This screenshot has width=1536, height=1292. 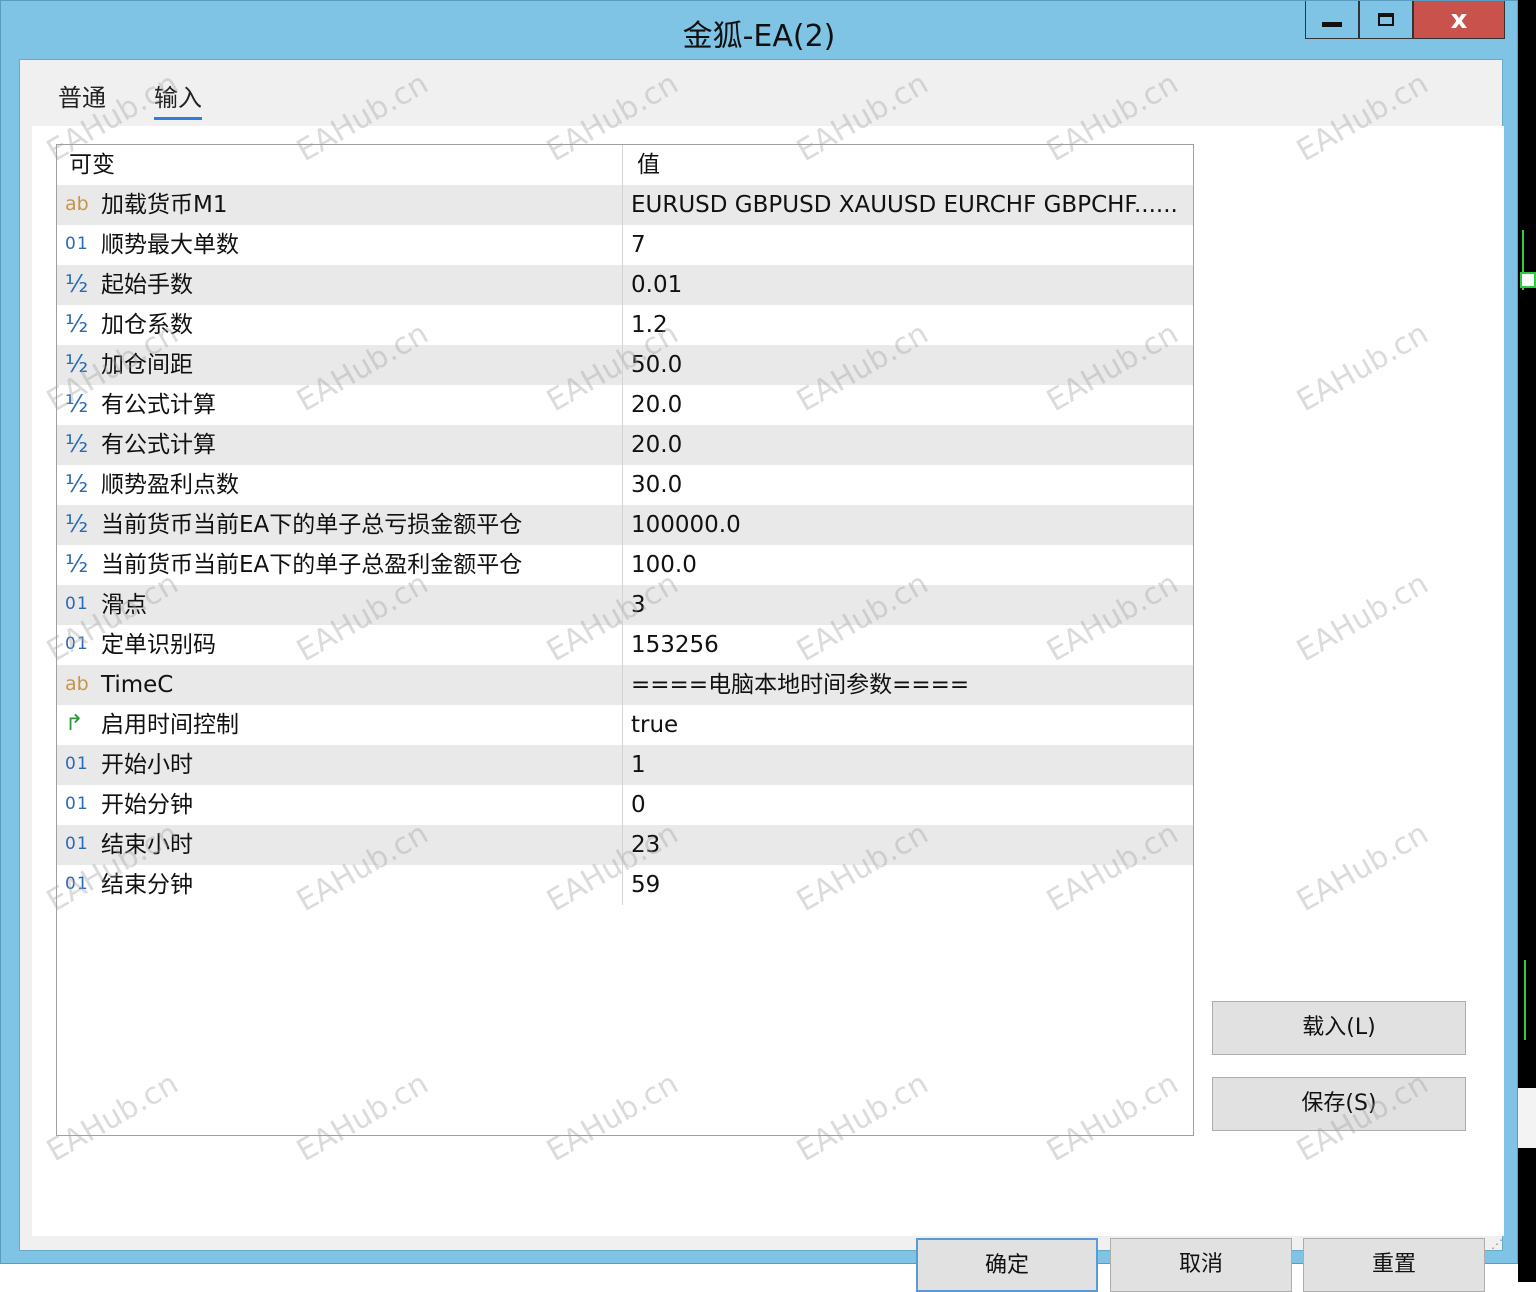 I want to click on parameter-name-cell: ½ 加仓间距, so click(x=340, y=365).